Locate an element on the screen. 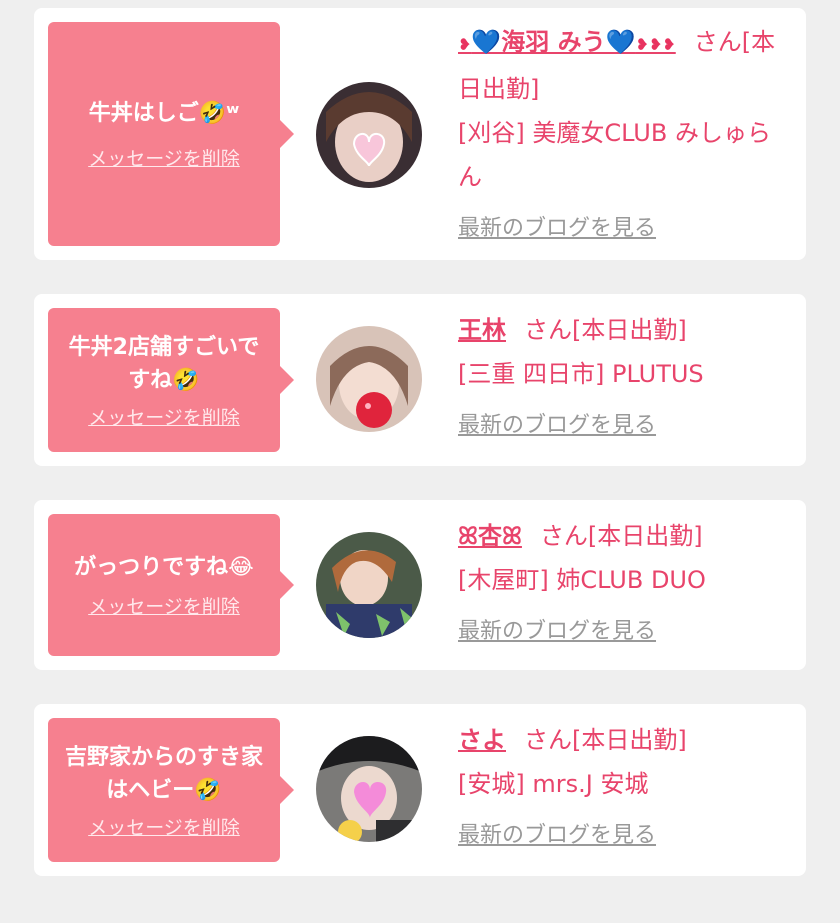 This screenshot has height=923, width=840. message-bubble: 吉野家からのすき家はヘビー🤣 メッセージを削除 is located at coordinates (171, 790).